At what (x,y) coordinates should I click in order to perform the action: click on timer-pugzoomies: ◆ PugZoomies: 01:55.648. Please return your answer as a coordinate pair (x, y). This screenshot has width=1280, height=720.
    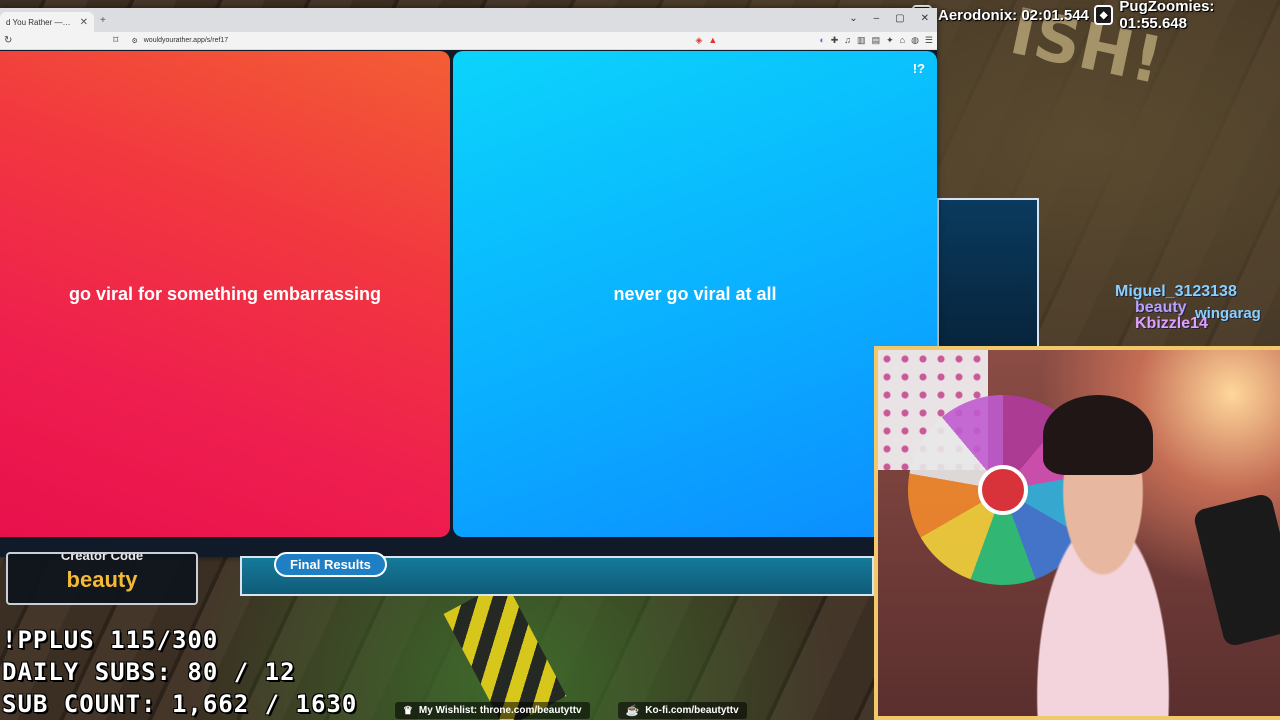
    Looking at the image, I should click on (1187, 16).